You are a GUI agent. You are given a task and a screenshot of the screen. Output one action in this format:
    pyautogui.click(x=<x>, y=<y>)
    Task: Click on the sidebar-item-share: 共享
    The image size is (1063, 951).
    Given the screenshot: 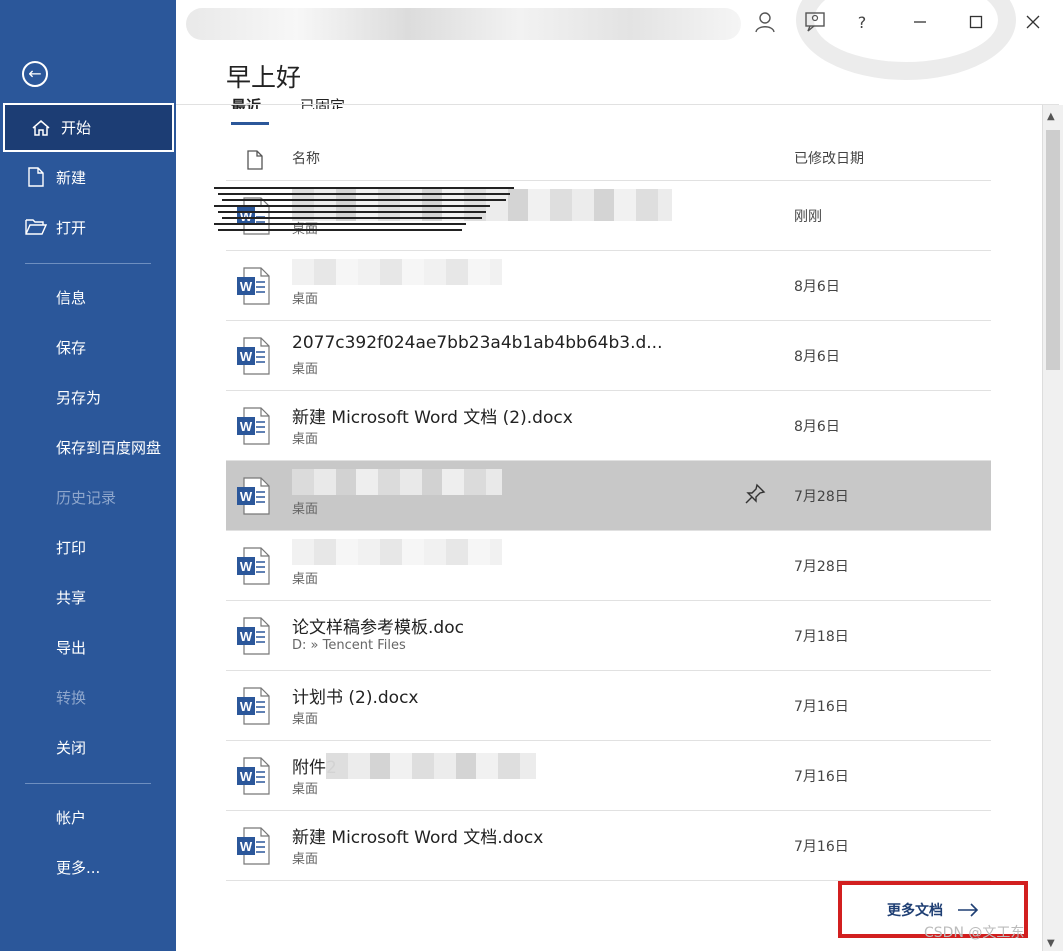 What is the action you would take?
    pyautogui.click(x=88, y=597)
    